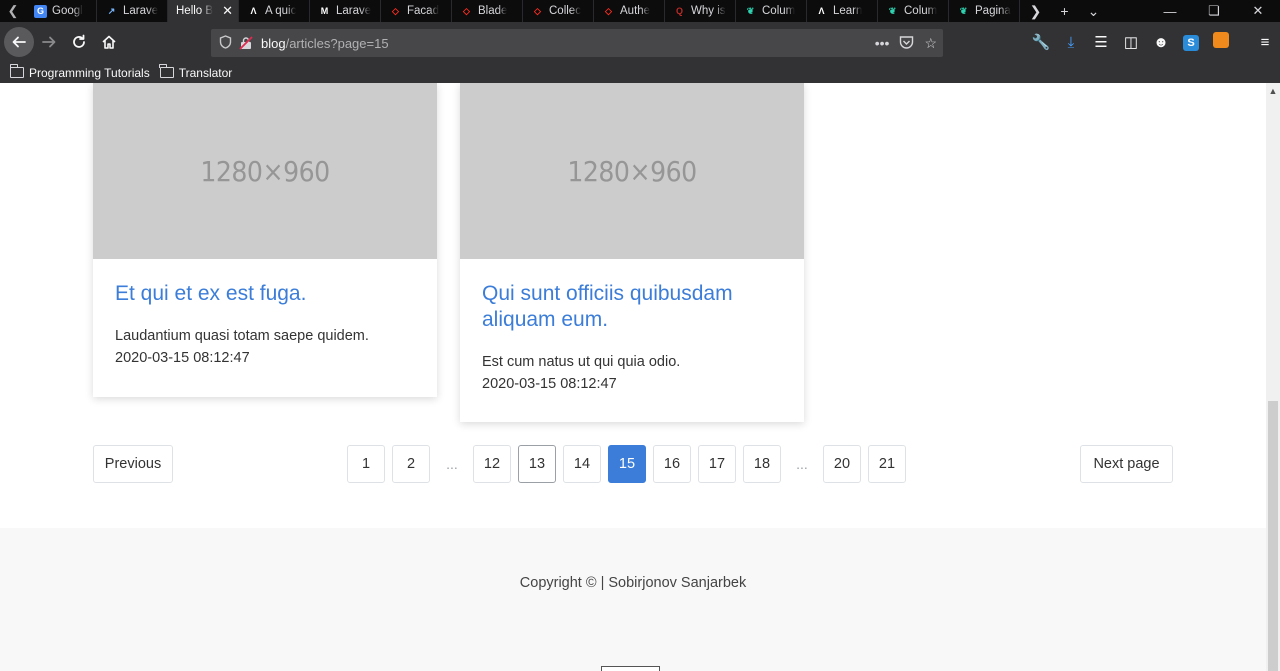 The height and width of the screenshot is (671, 1280). What do you see at coordinates (1126, 464) in the screenshot?
I see `next-page-button: Next page` at bounding box center [1126, 464].